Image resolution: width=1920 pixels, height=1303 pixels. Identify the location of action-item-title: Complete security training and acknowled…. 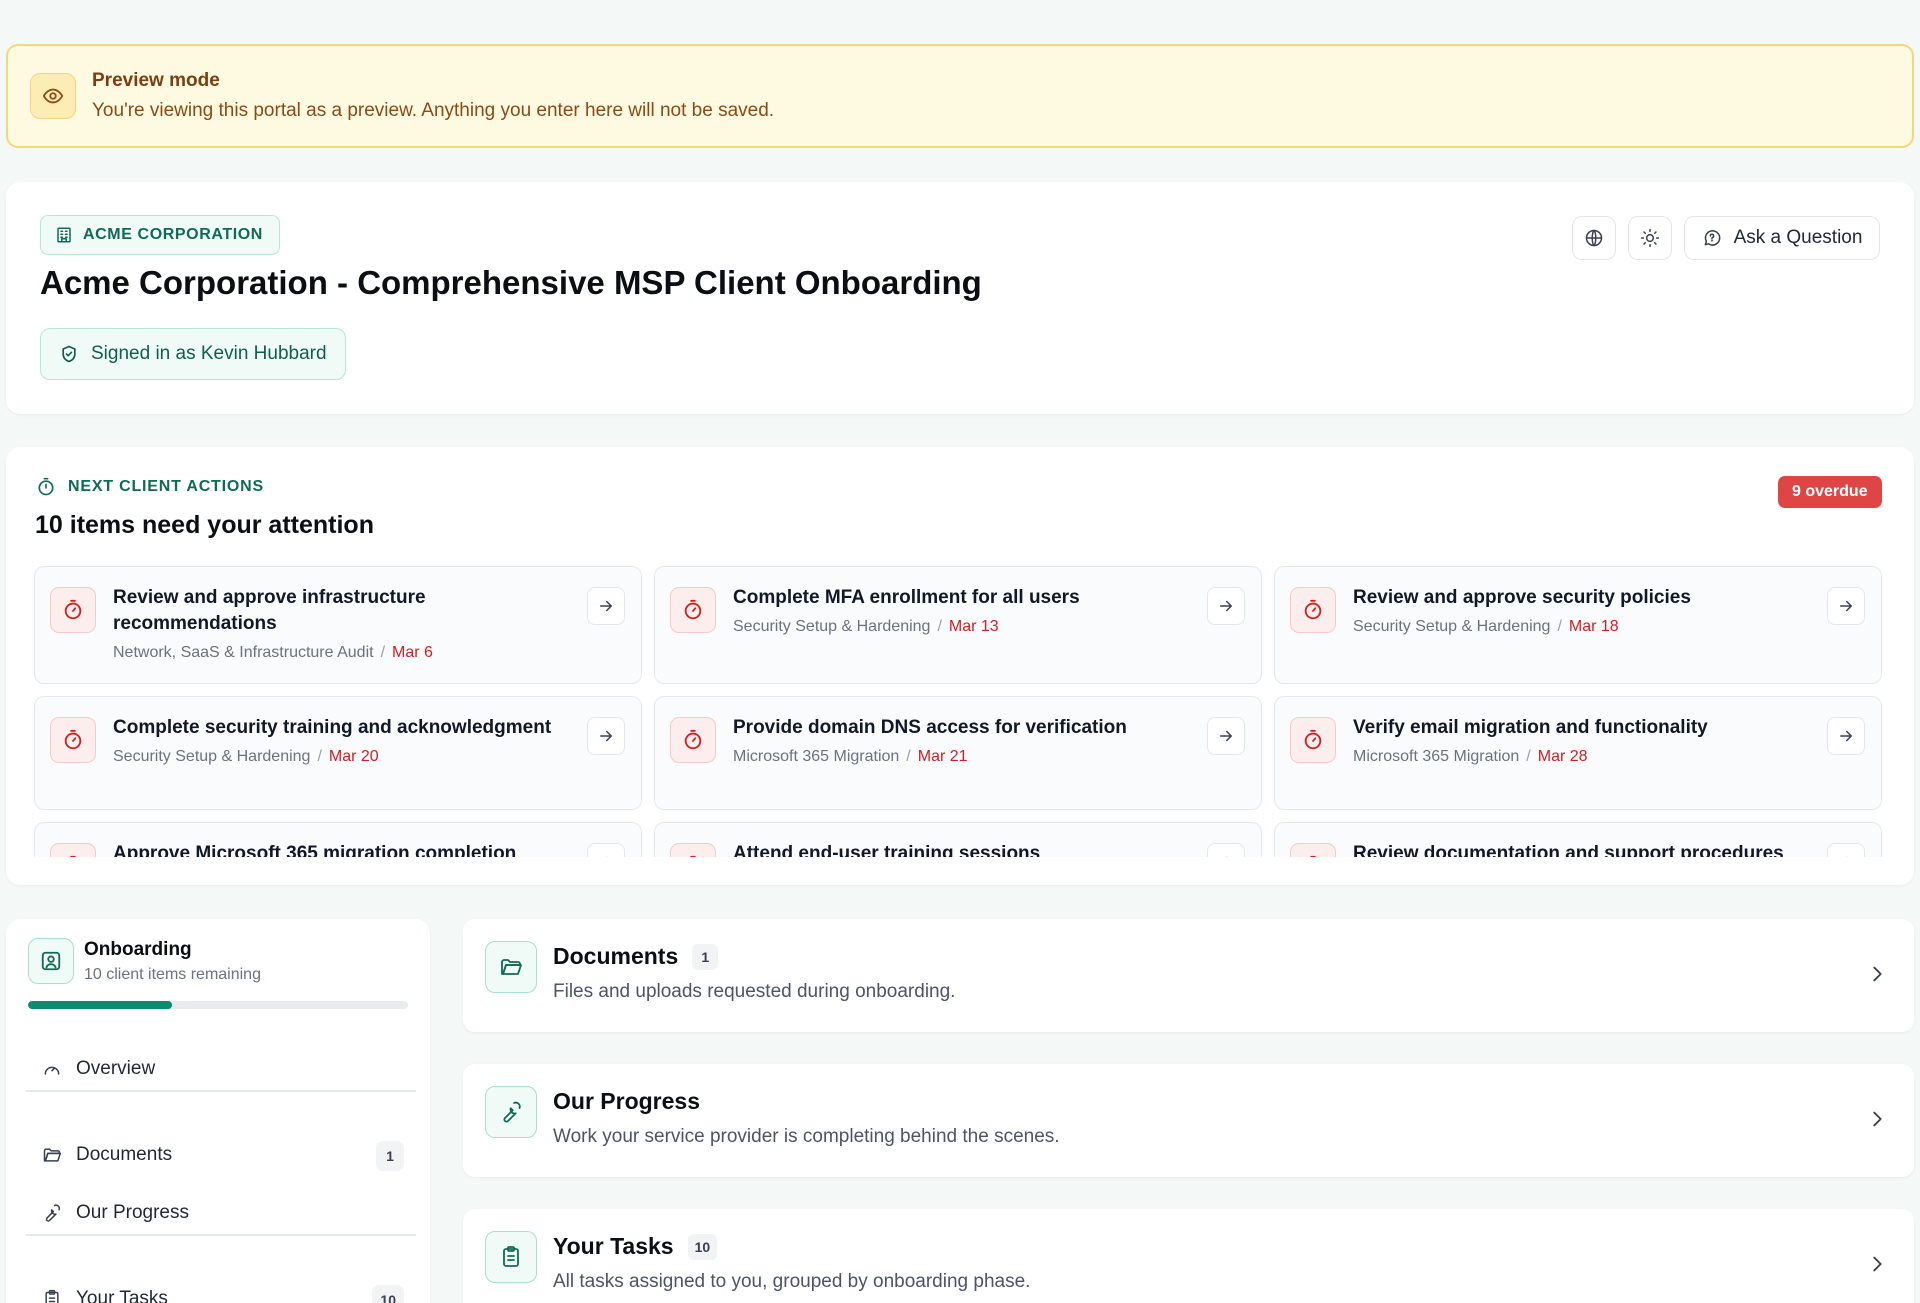
(332, 727).